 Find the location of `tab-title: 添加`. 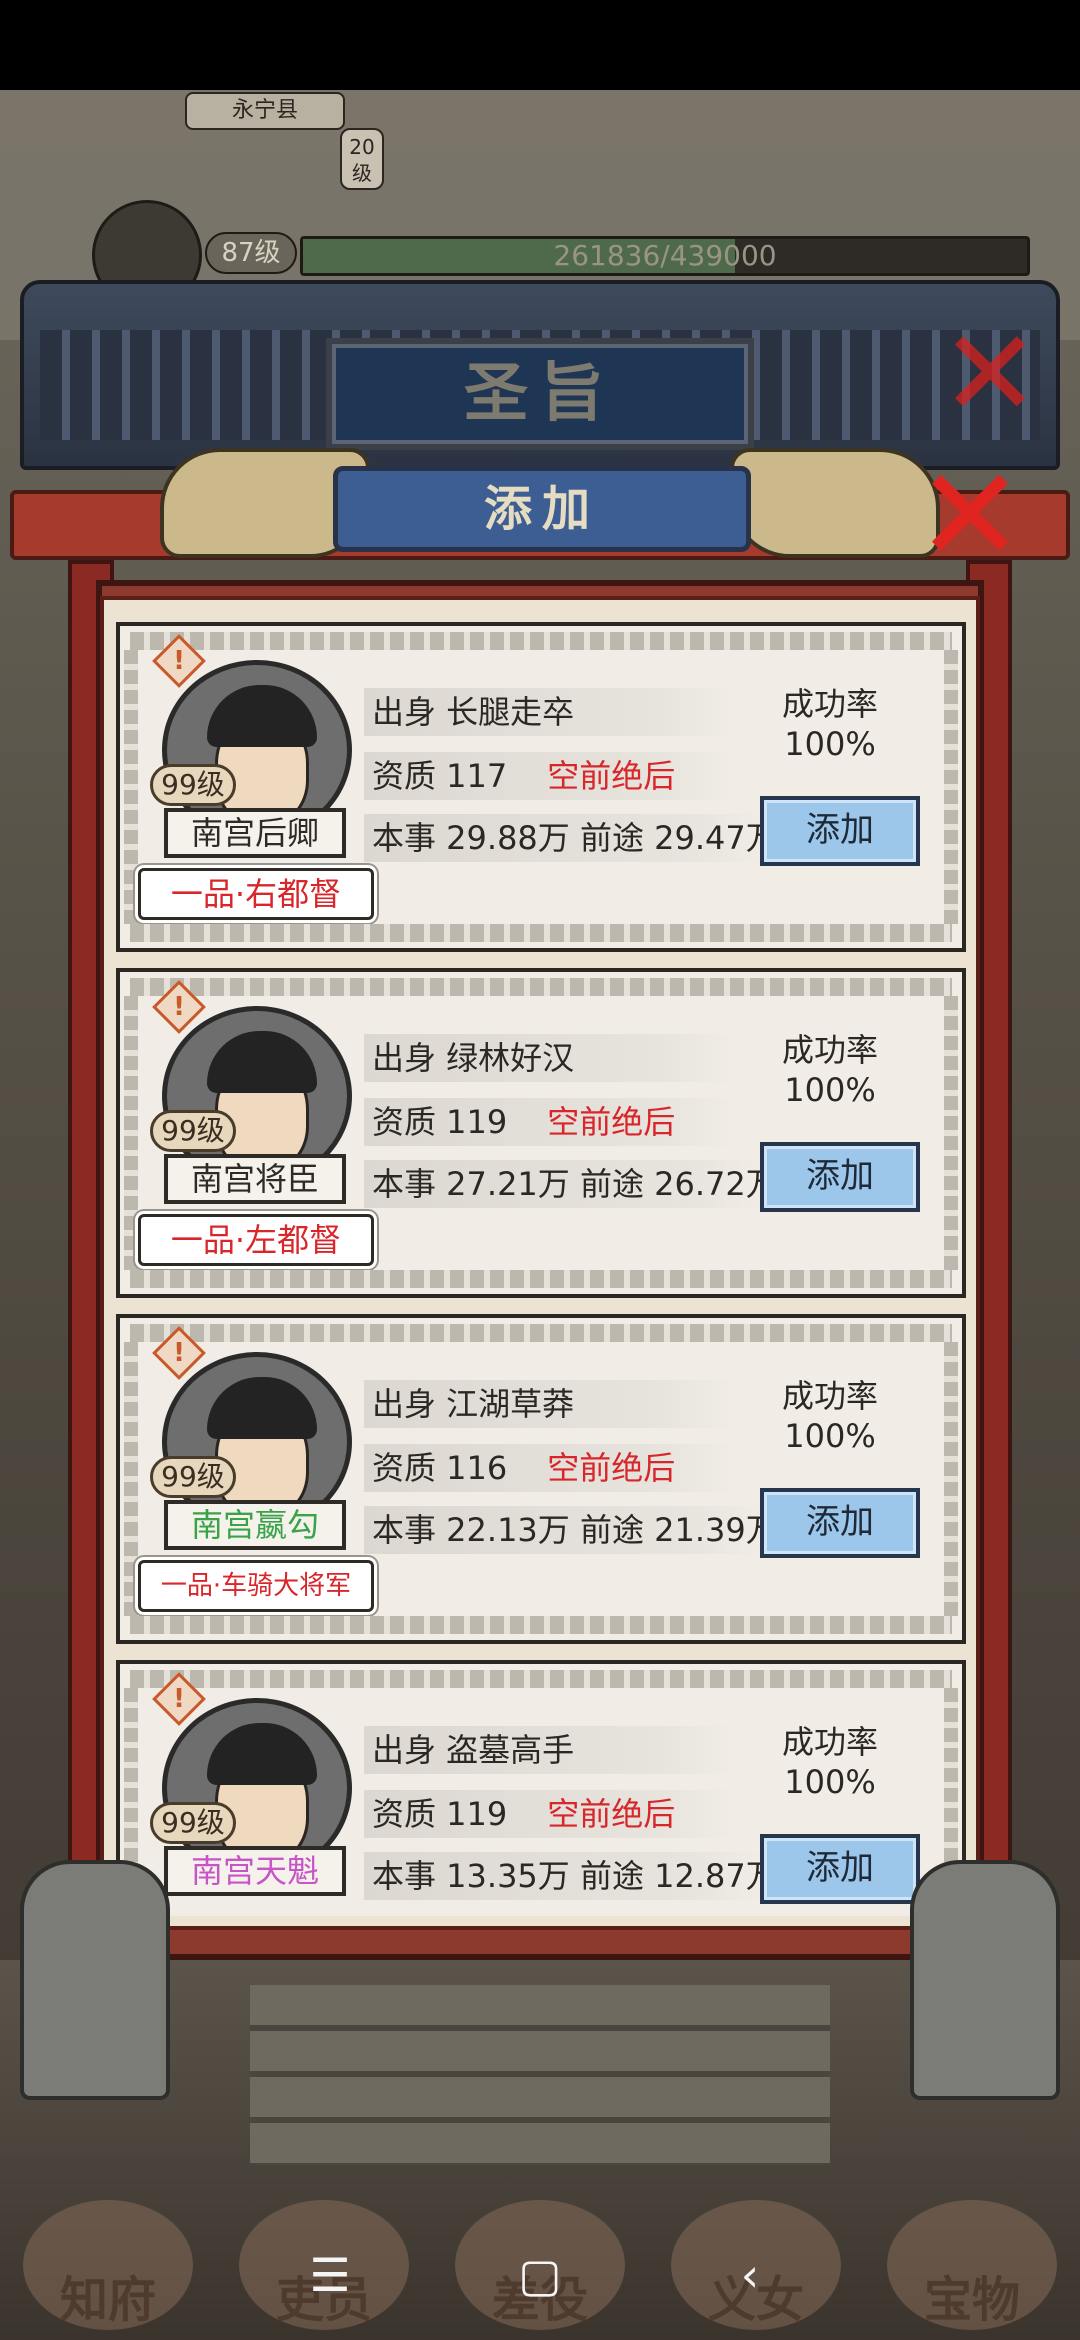

tab-title: 添加 is located at coordinates (541, 509).